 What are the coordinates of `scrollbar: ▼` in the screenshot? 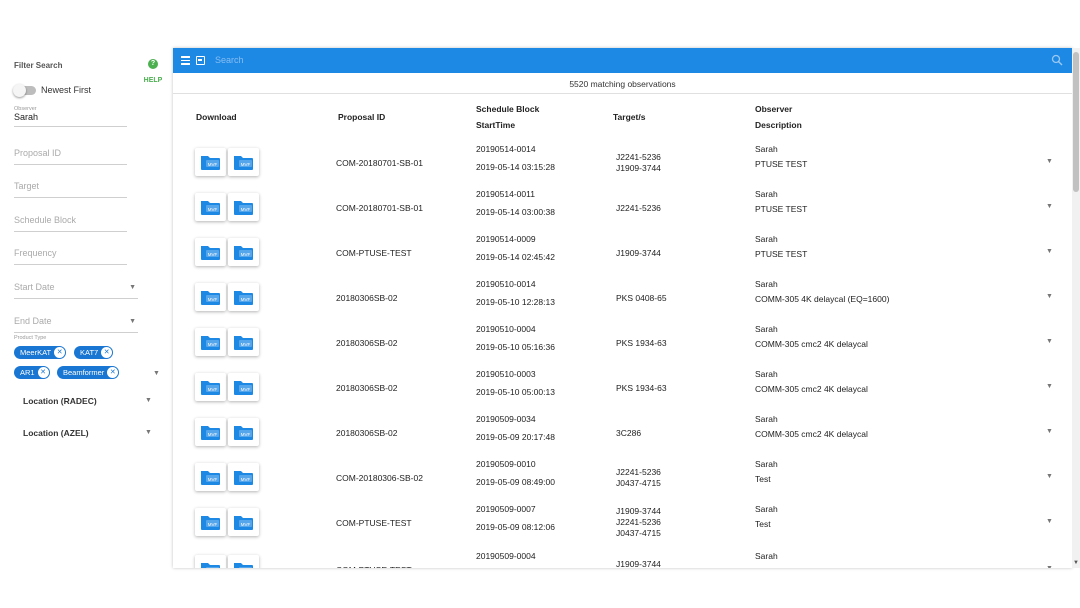 It's located at (1076, 308).